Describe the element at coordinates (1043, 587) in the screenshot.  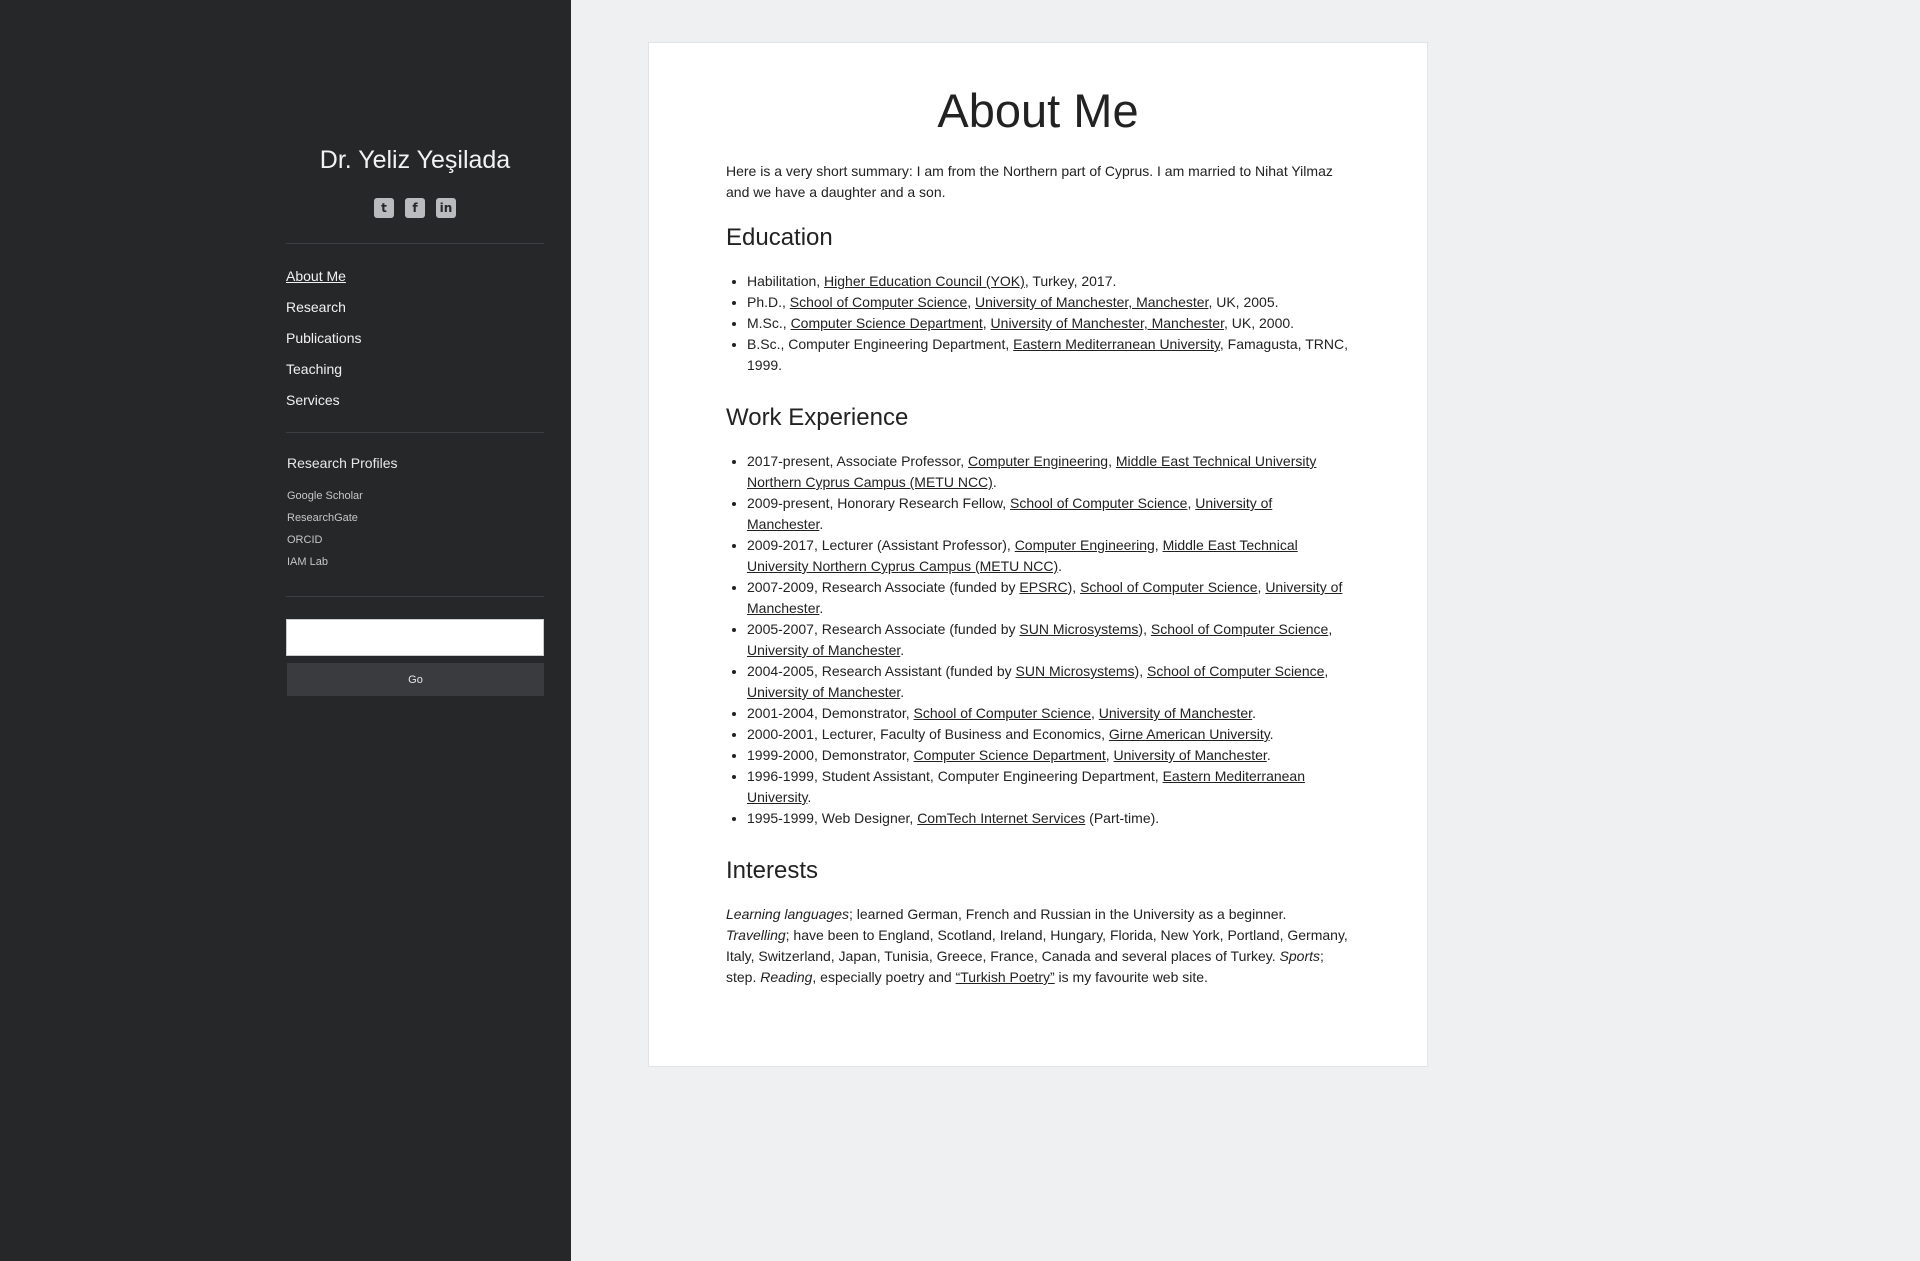
I see `inline-link: EPSRC` at that location.